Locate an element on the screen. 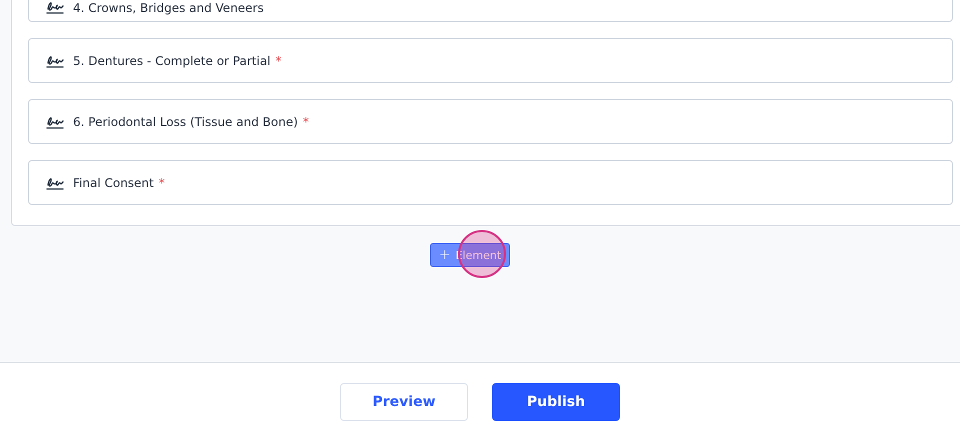 This screenshot has width=960, height=441. signature-field: Final Consent * is located at coordinates (490, 182).